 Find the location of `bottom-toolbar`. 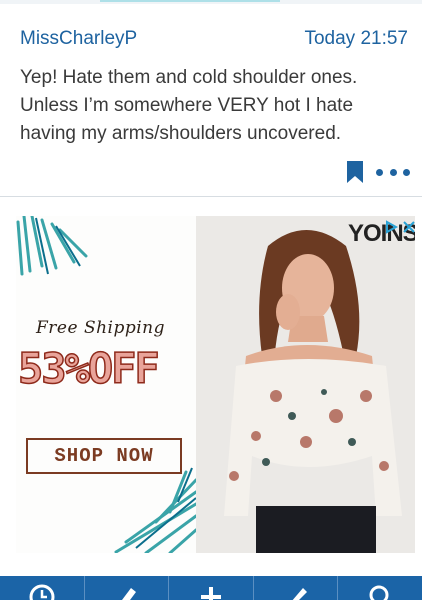

bottom-toolbar is located at coordinates (211, 593).